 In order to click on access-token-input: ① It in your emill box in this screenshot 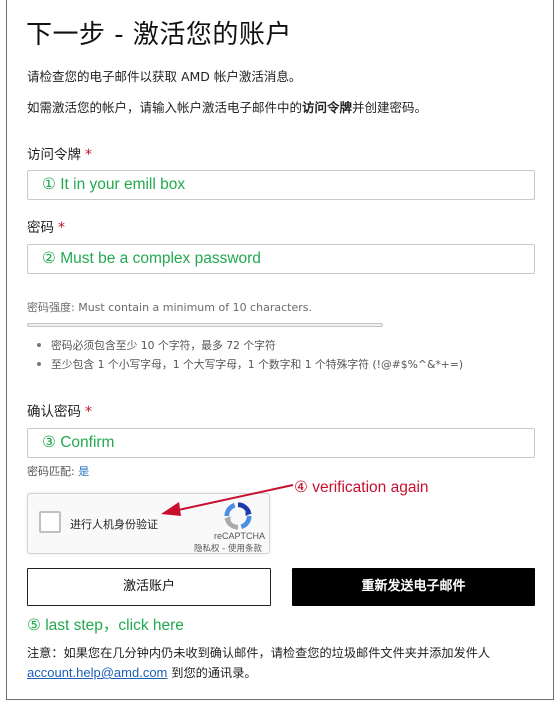, I will do `click(281, 185)`.